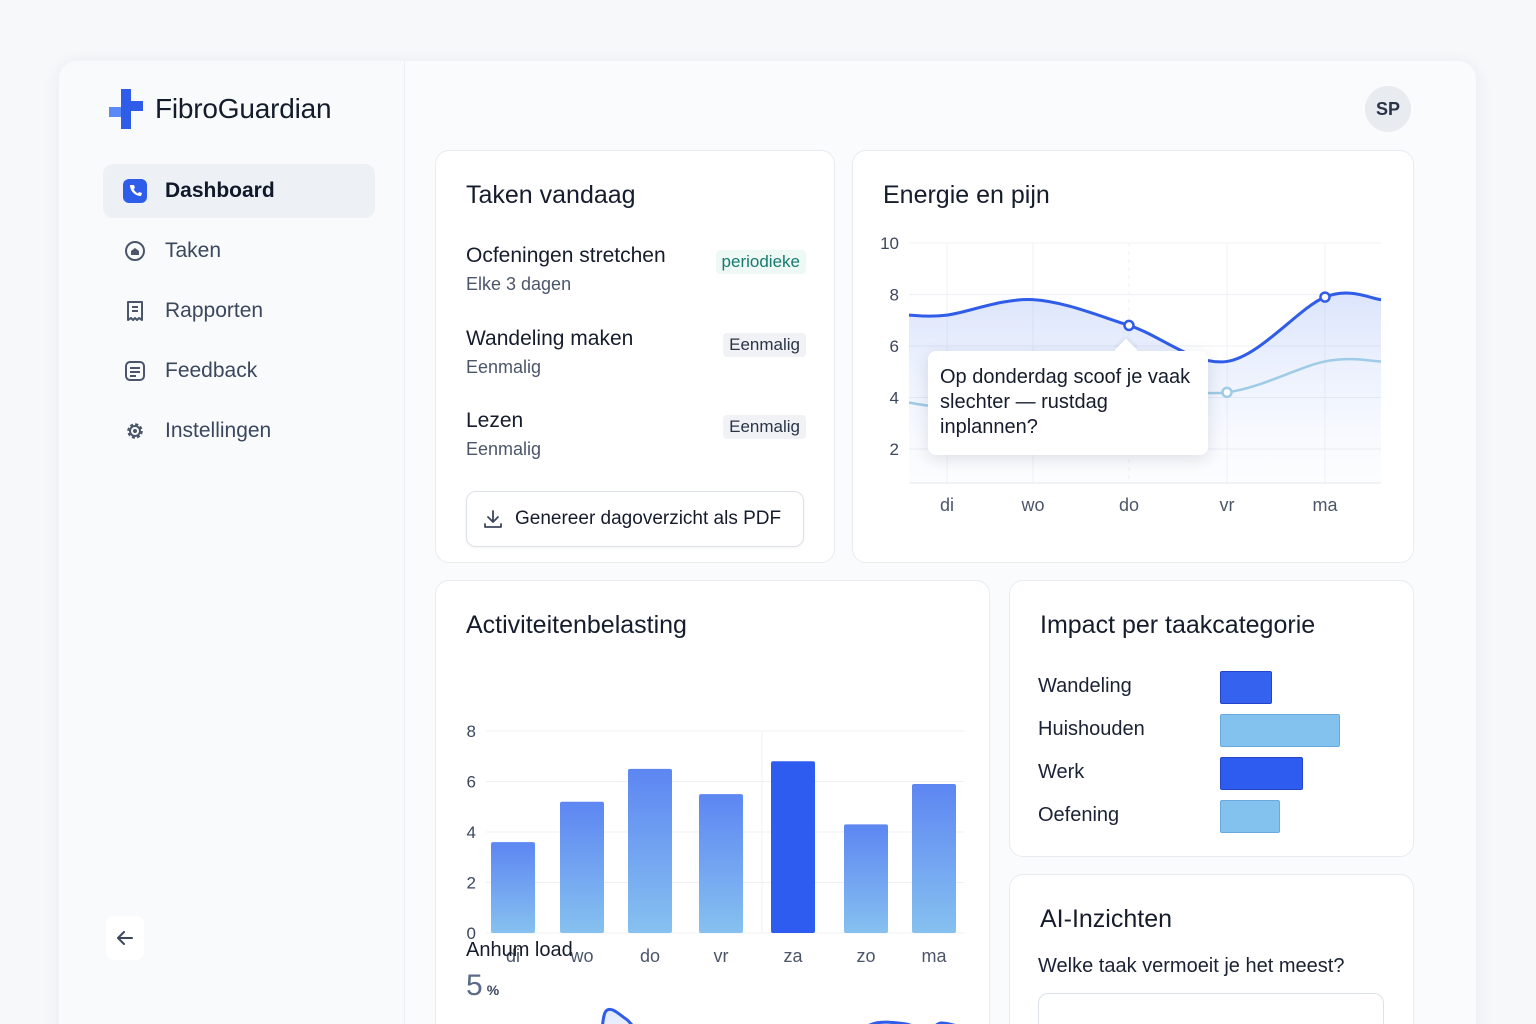  What do you see at coordinates (1079, 815) in the screenshot?
I see `impact-label: Oefening` at bounding box center [1079, 815].